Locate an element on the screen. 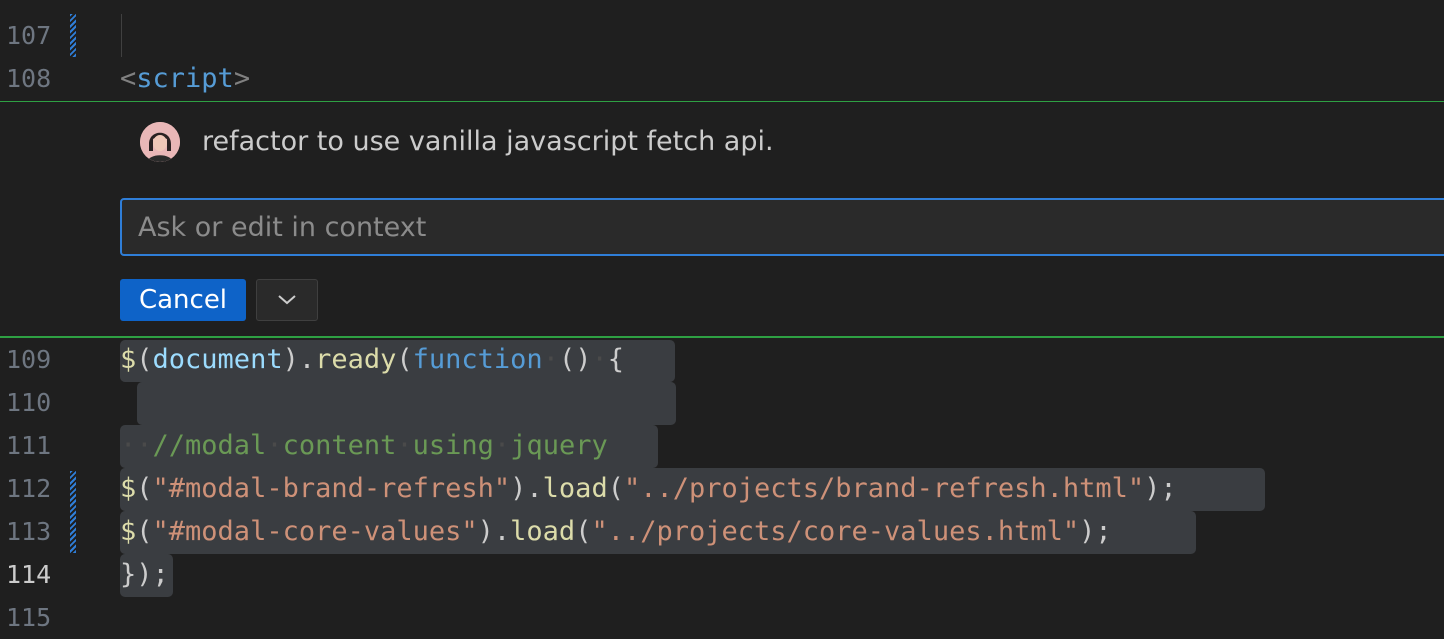 The height and width of the screenshot is (639, 1444). code-token: "#modal-core-values" is located at coordinates (315, 531).